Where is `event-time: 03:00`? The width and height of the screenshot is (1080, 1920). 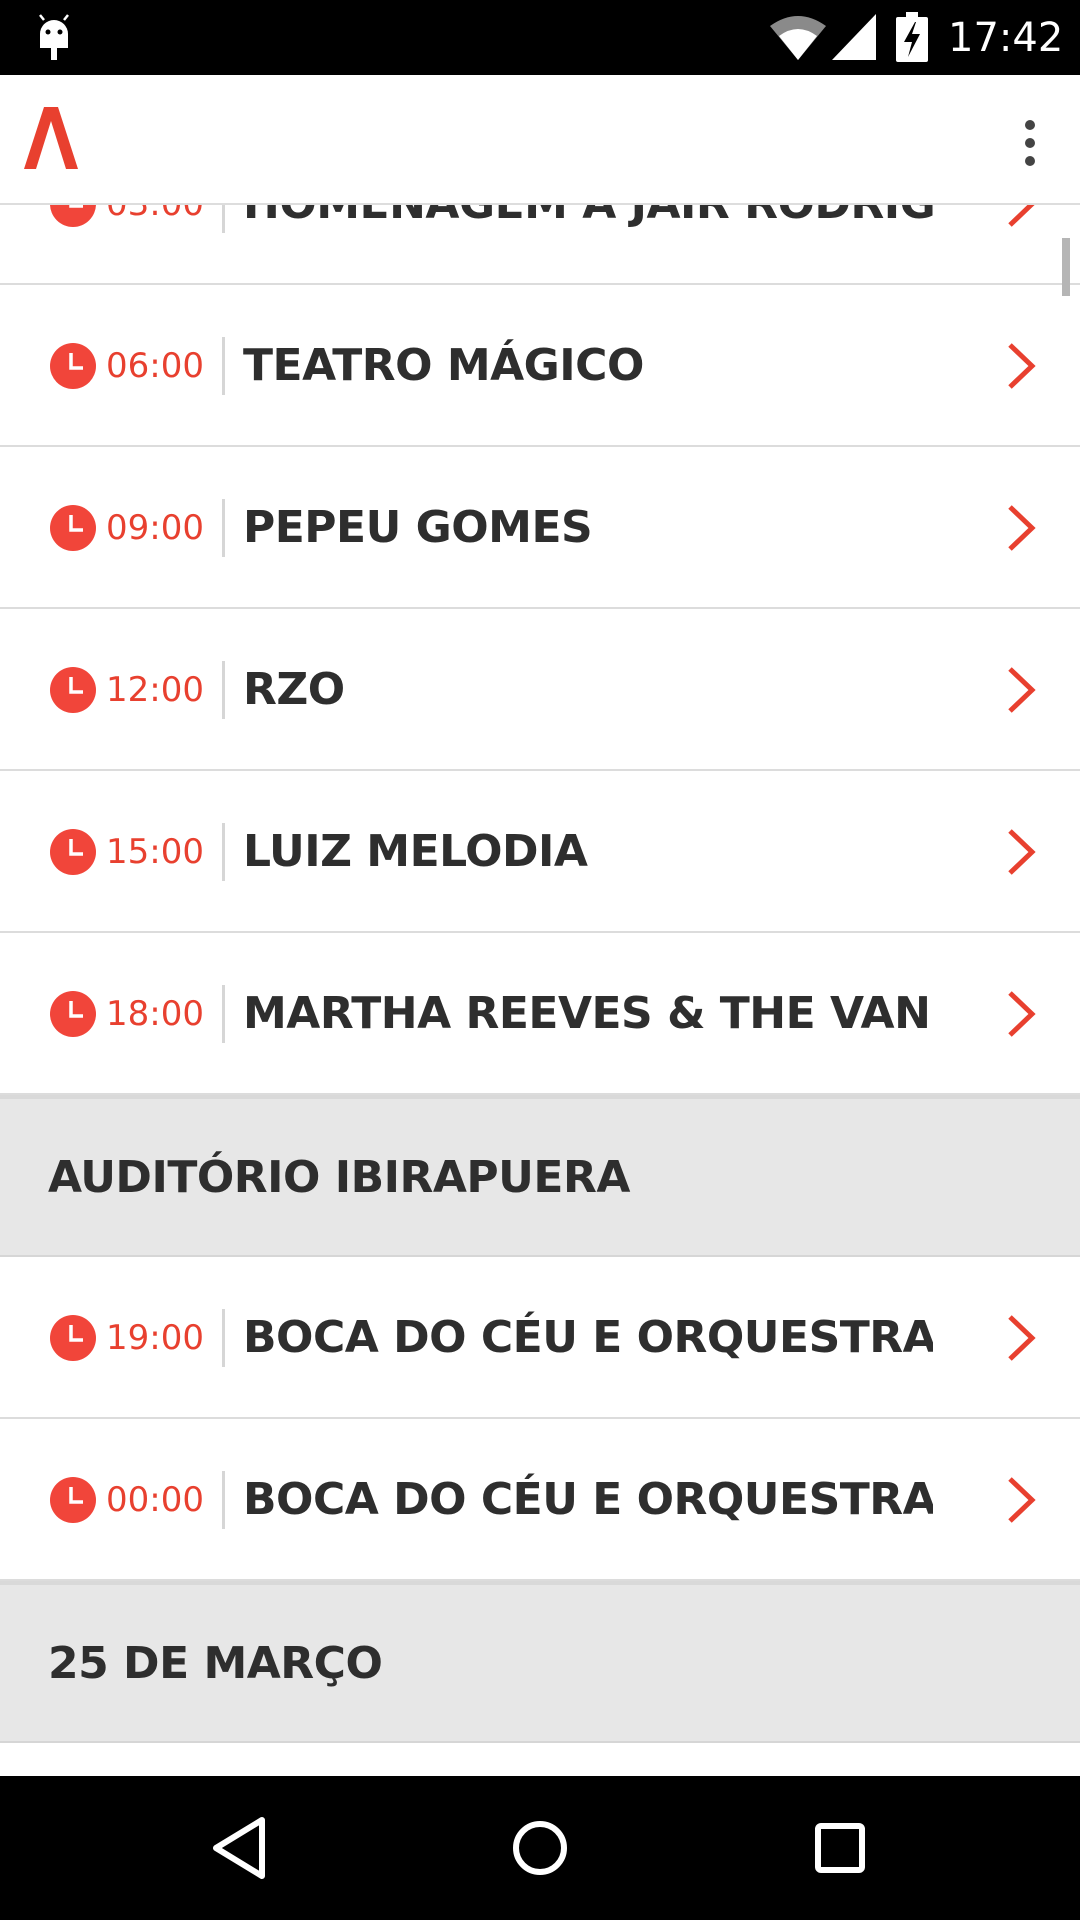
event-time: 03:00 is located at coordinates (161, 220).